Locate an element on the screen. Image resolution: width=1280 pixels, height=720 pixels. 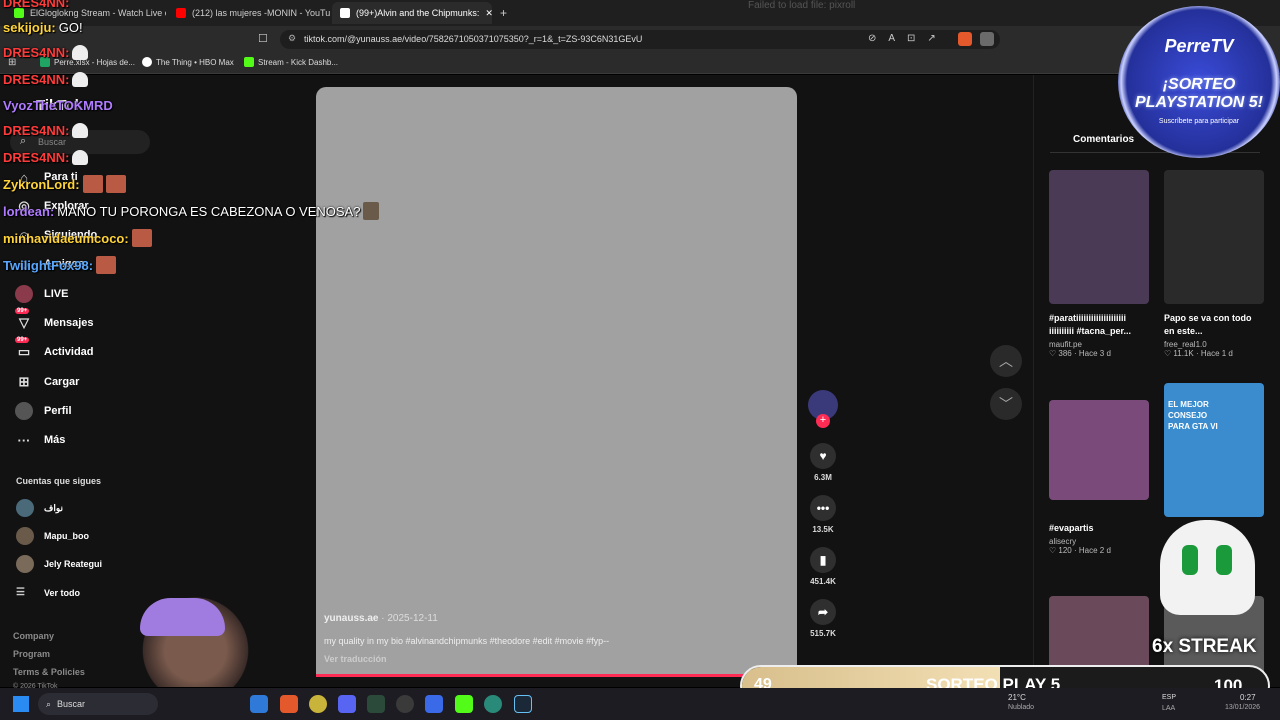
bookmark-star-icon: ☐ is located at coordinates (263, 38).